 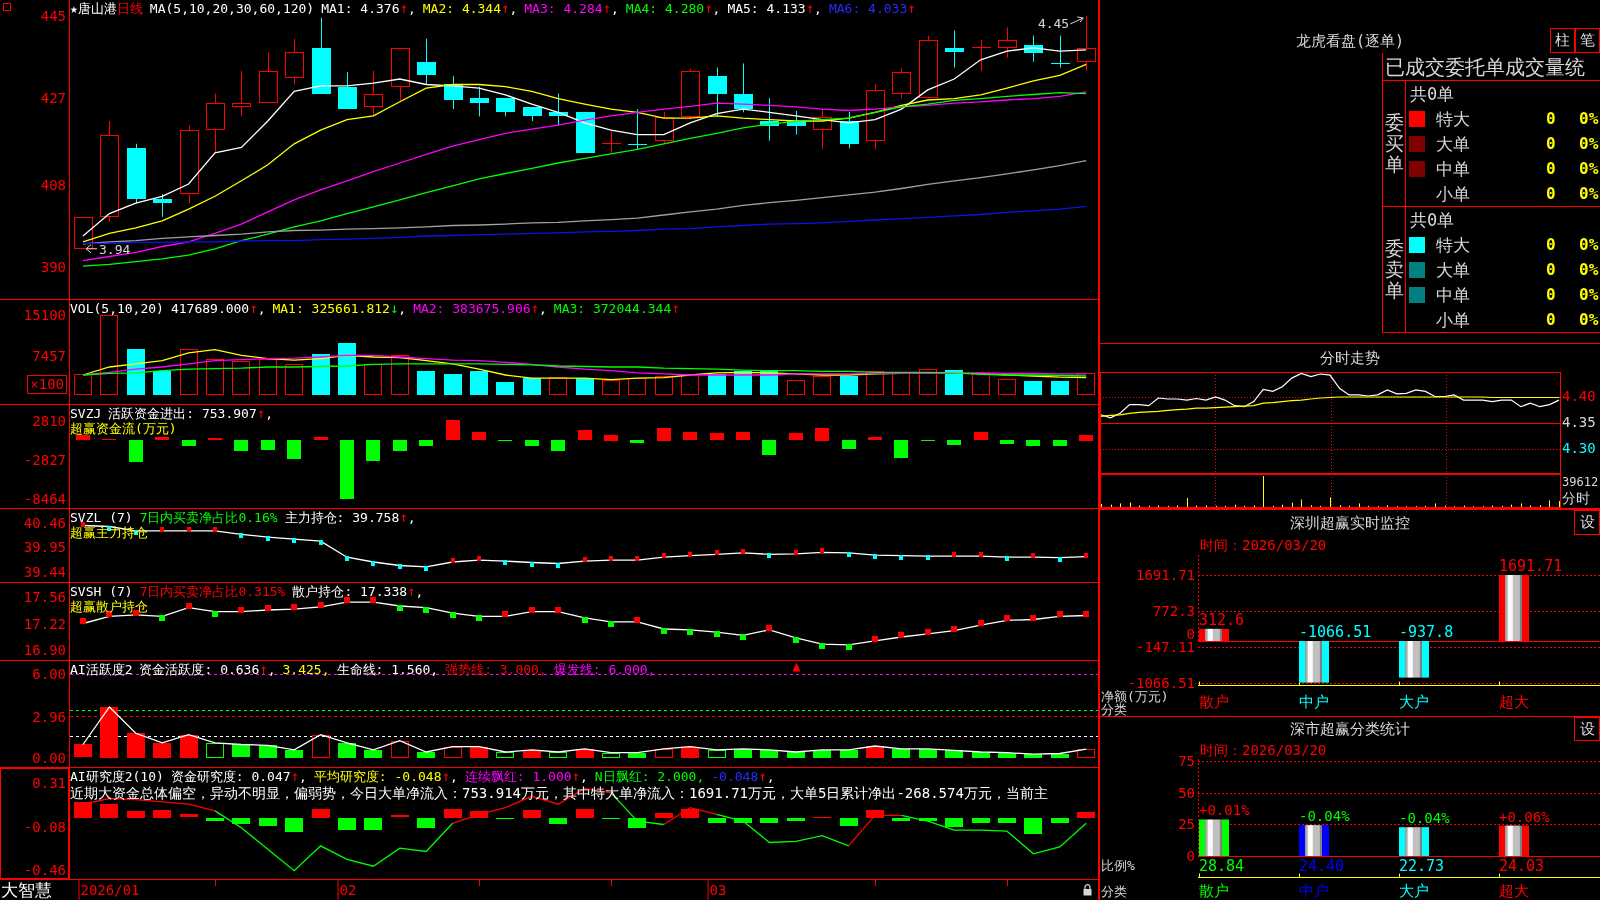 I want to click on legend-text: 7日内买卖净占比0.16%, so click(x=208, y=517).